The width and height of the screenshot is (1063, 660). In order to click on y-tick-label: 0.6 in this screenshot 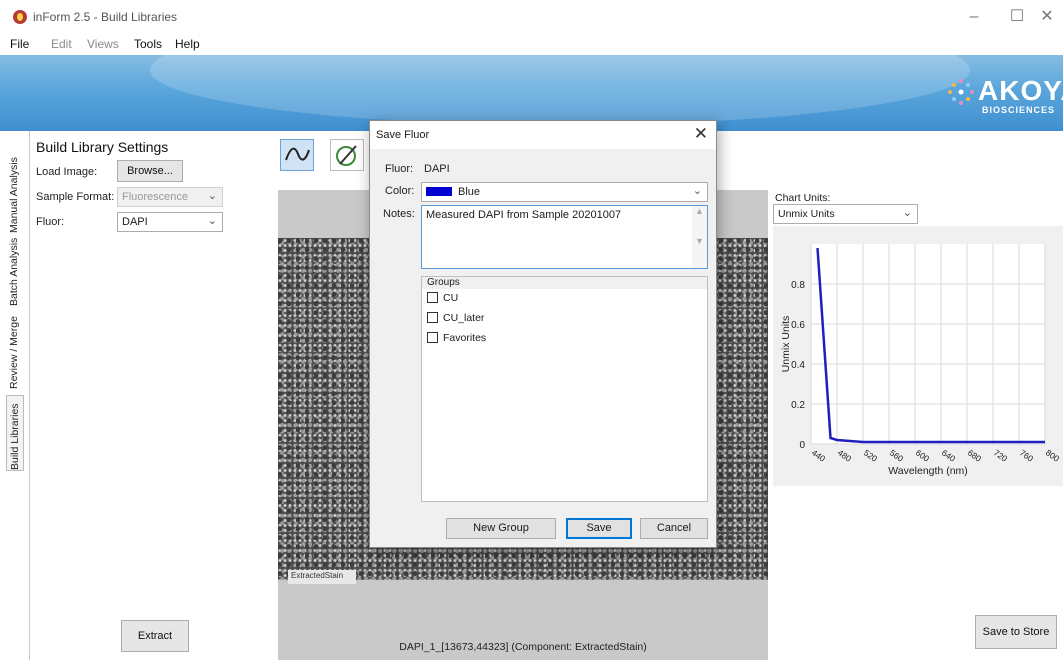, I will do `click(798, 325)`.